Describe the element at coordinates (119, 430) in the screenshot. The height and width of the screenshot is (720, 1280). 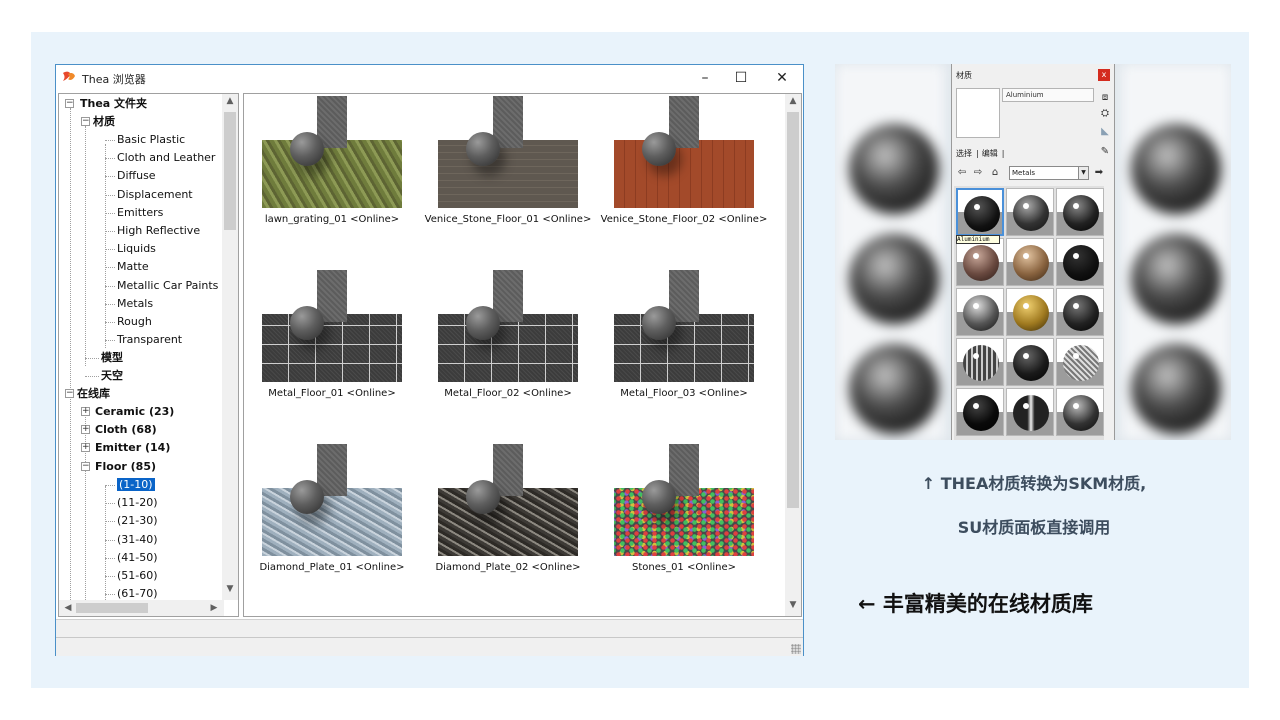
I see `tree-node-online-category: + Cloth (68)` at that location.